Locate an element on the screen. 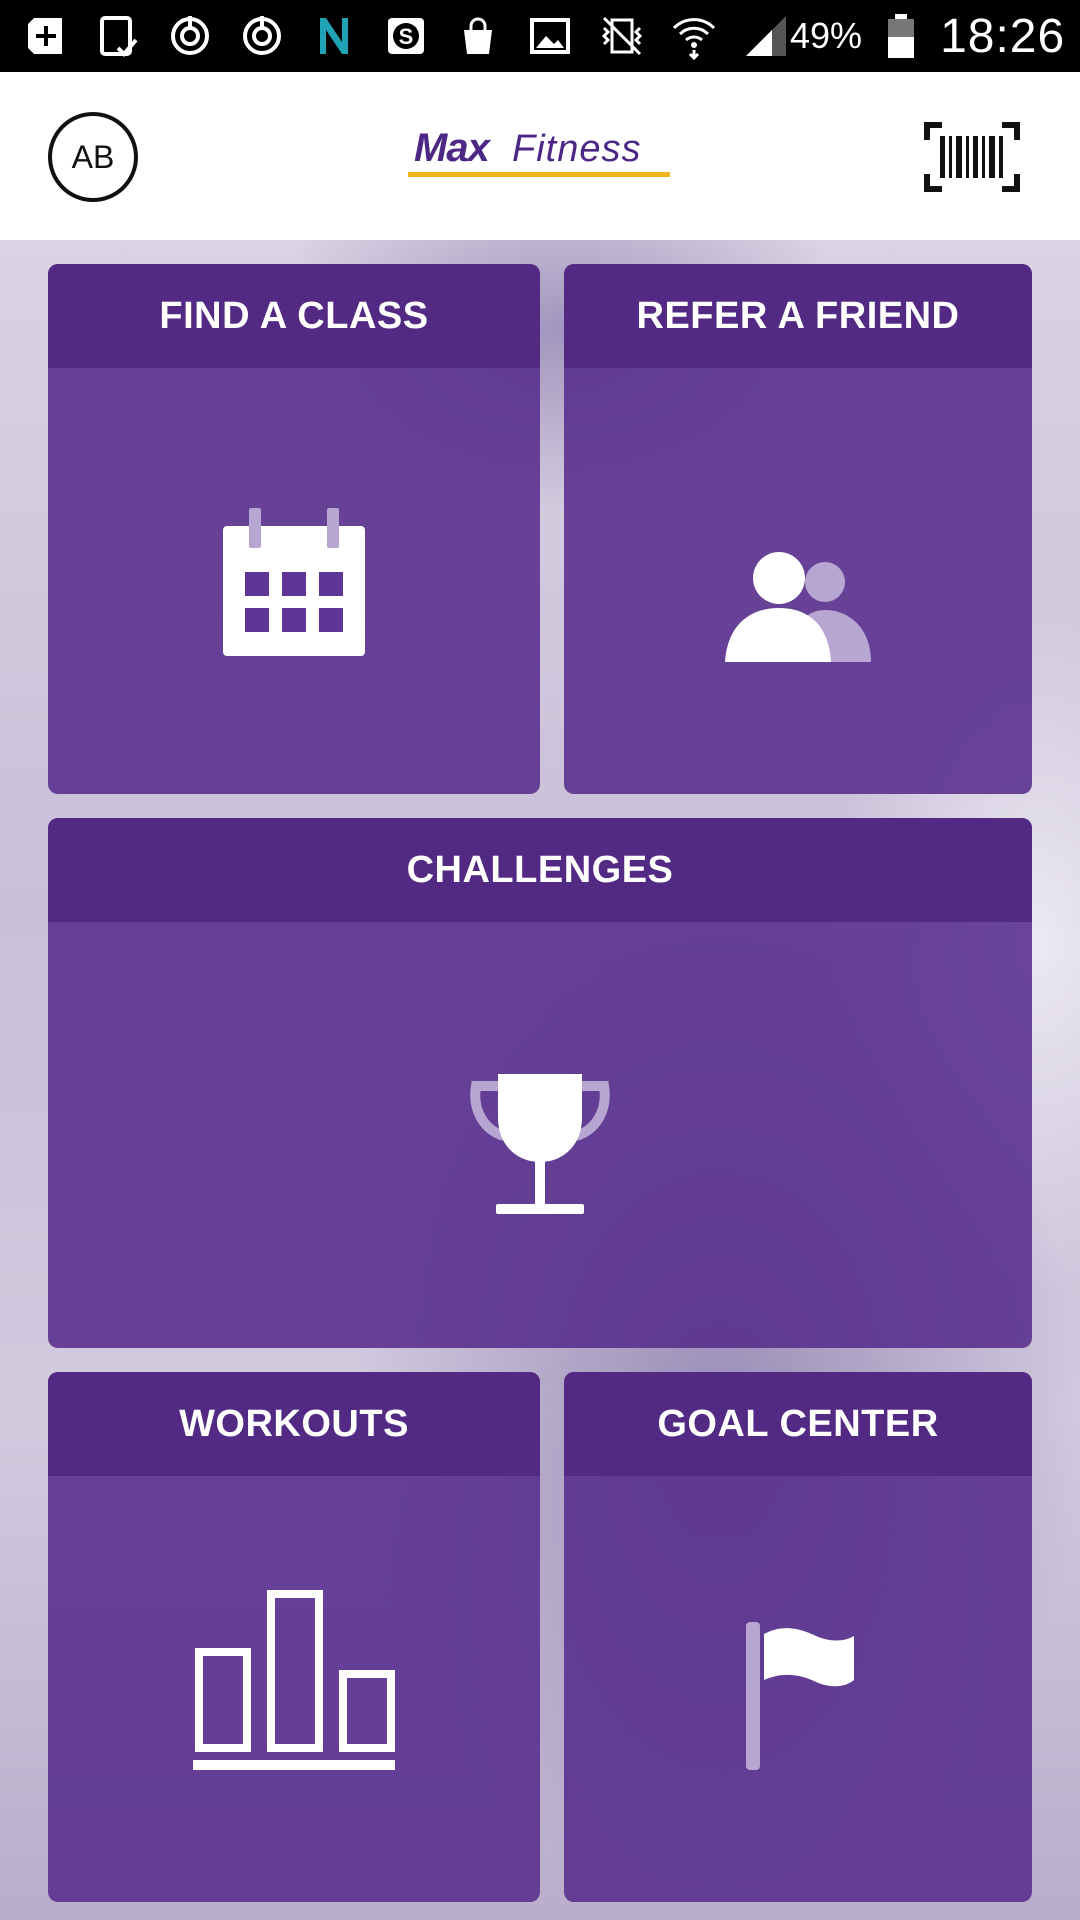 This screenshot has height=1920, width=1080. tile-title: CHALLENGES is located at coordinates (540, 870).